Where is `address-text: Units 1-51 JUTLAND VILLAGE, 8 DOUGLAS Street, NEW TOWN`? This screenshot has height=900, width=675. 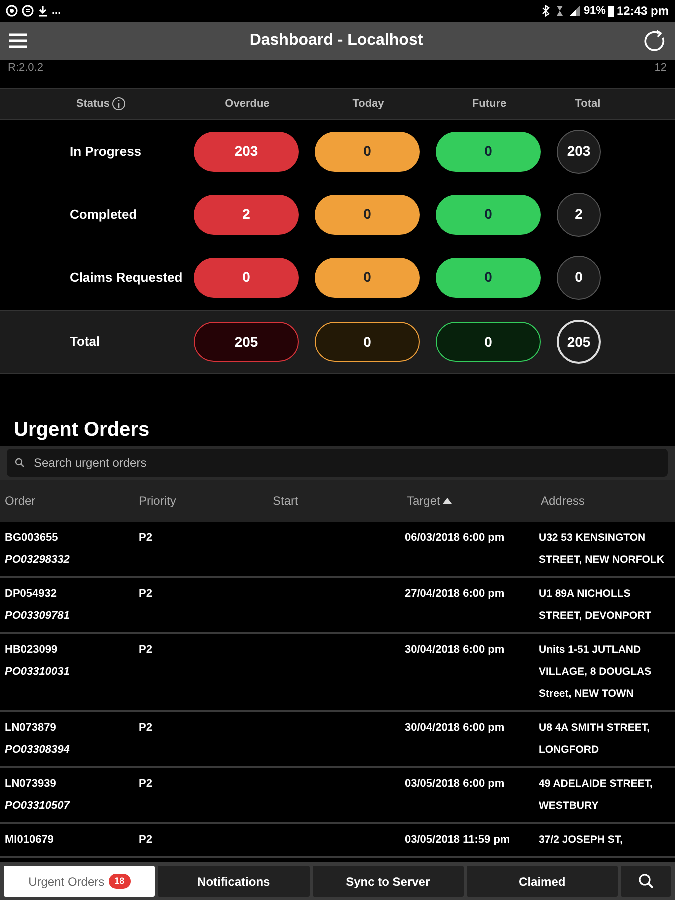 address-text: Units 1-51 JUTLAND VILLAGE, 8 DOUGLAS Street, NEW TOWN is located at coordinates (596, 672).